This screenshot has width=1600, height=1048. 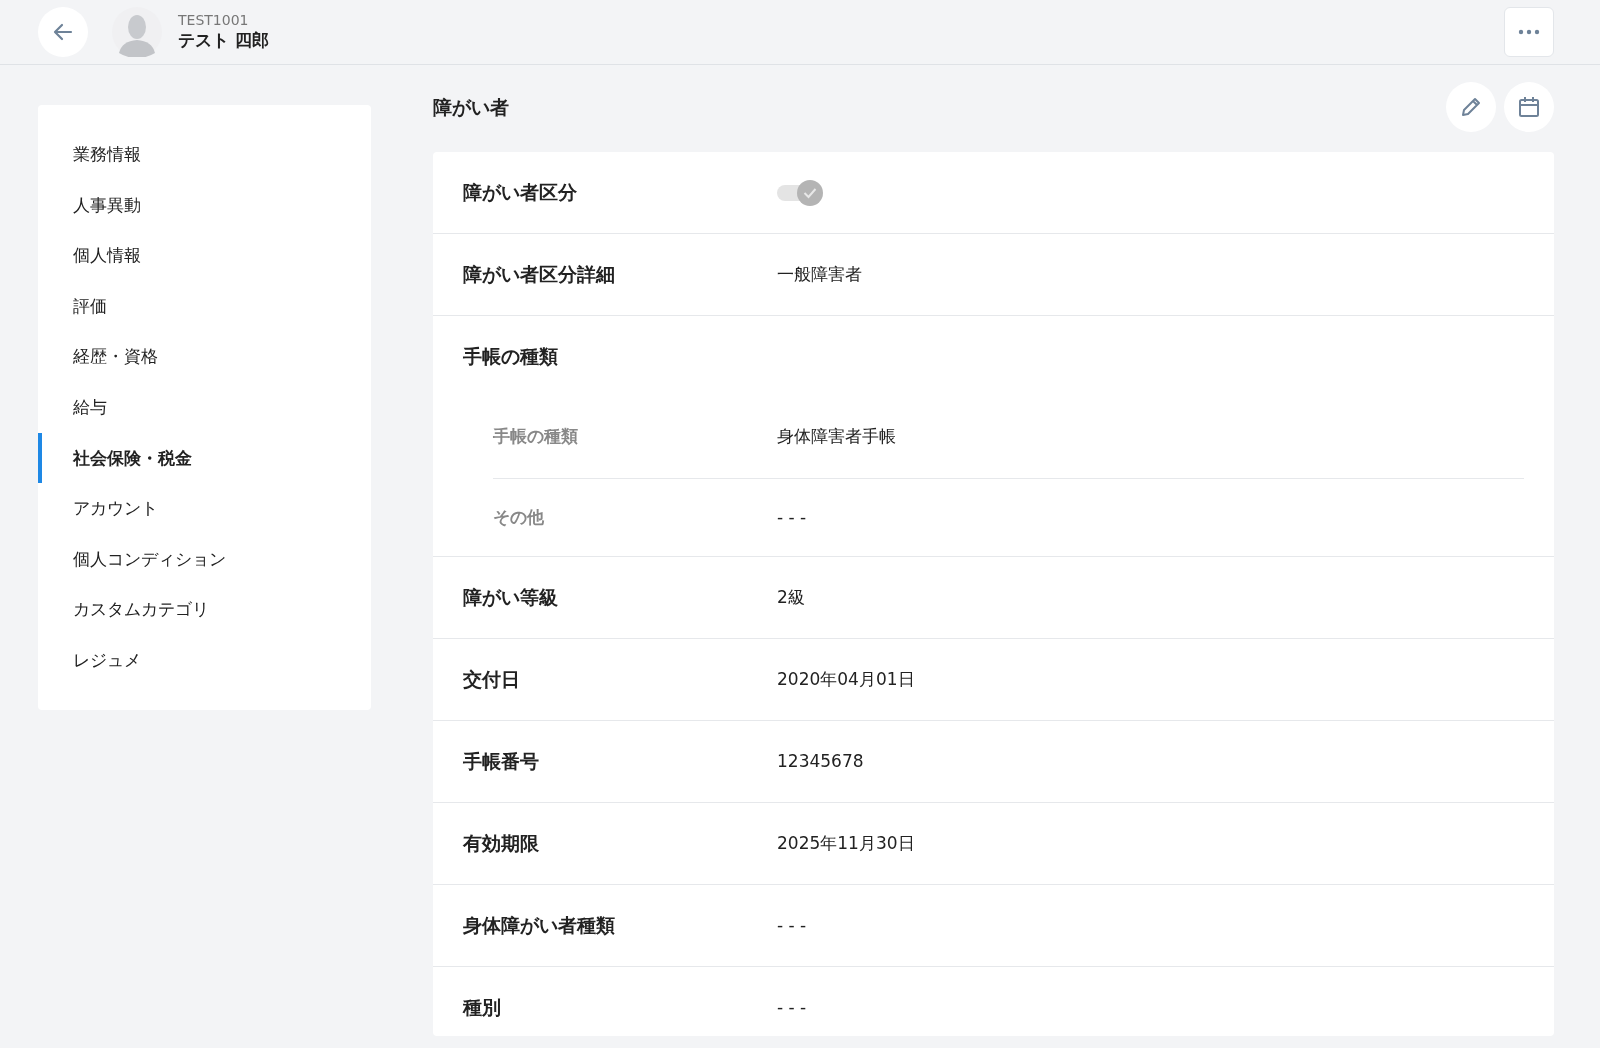 What do you see at coordinates (511, 598) in the screenshot?
I see `field-label: 障がい等級` at bounding box center [511, 598].